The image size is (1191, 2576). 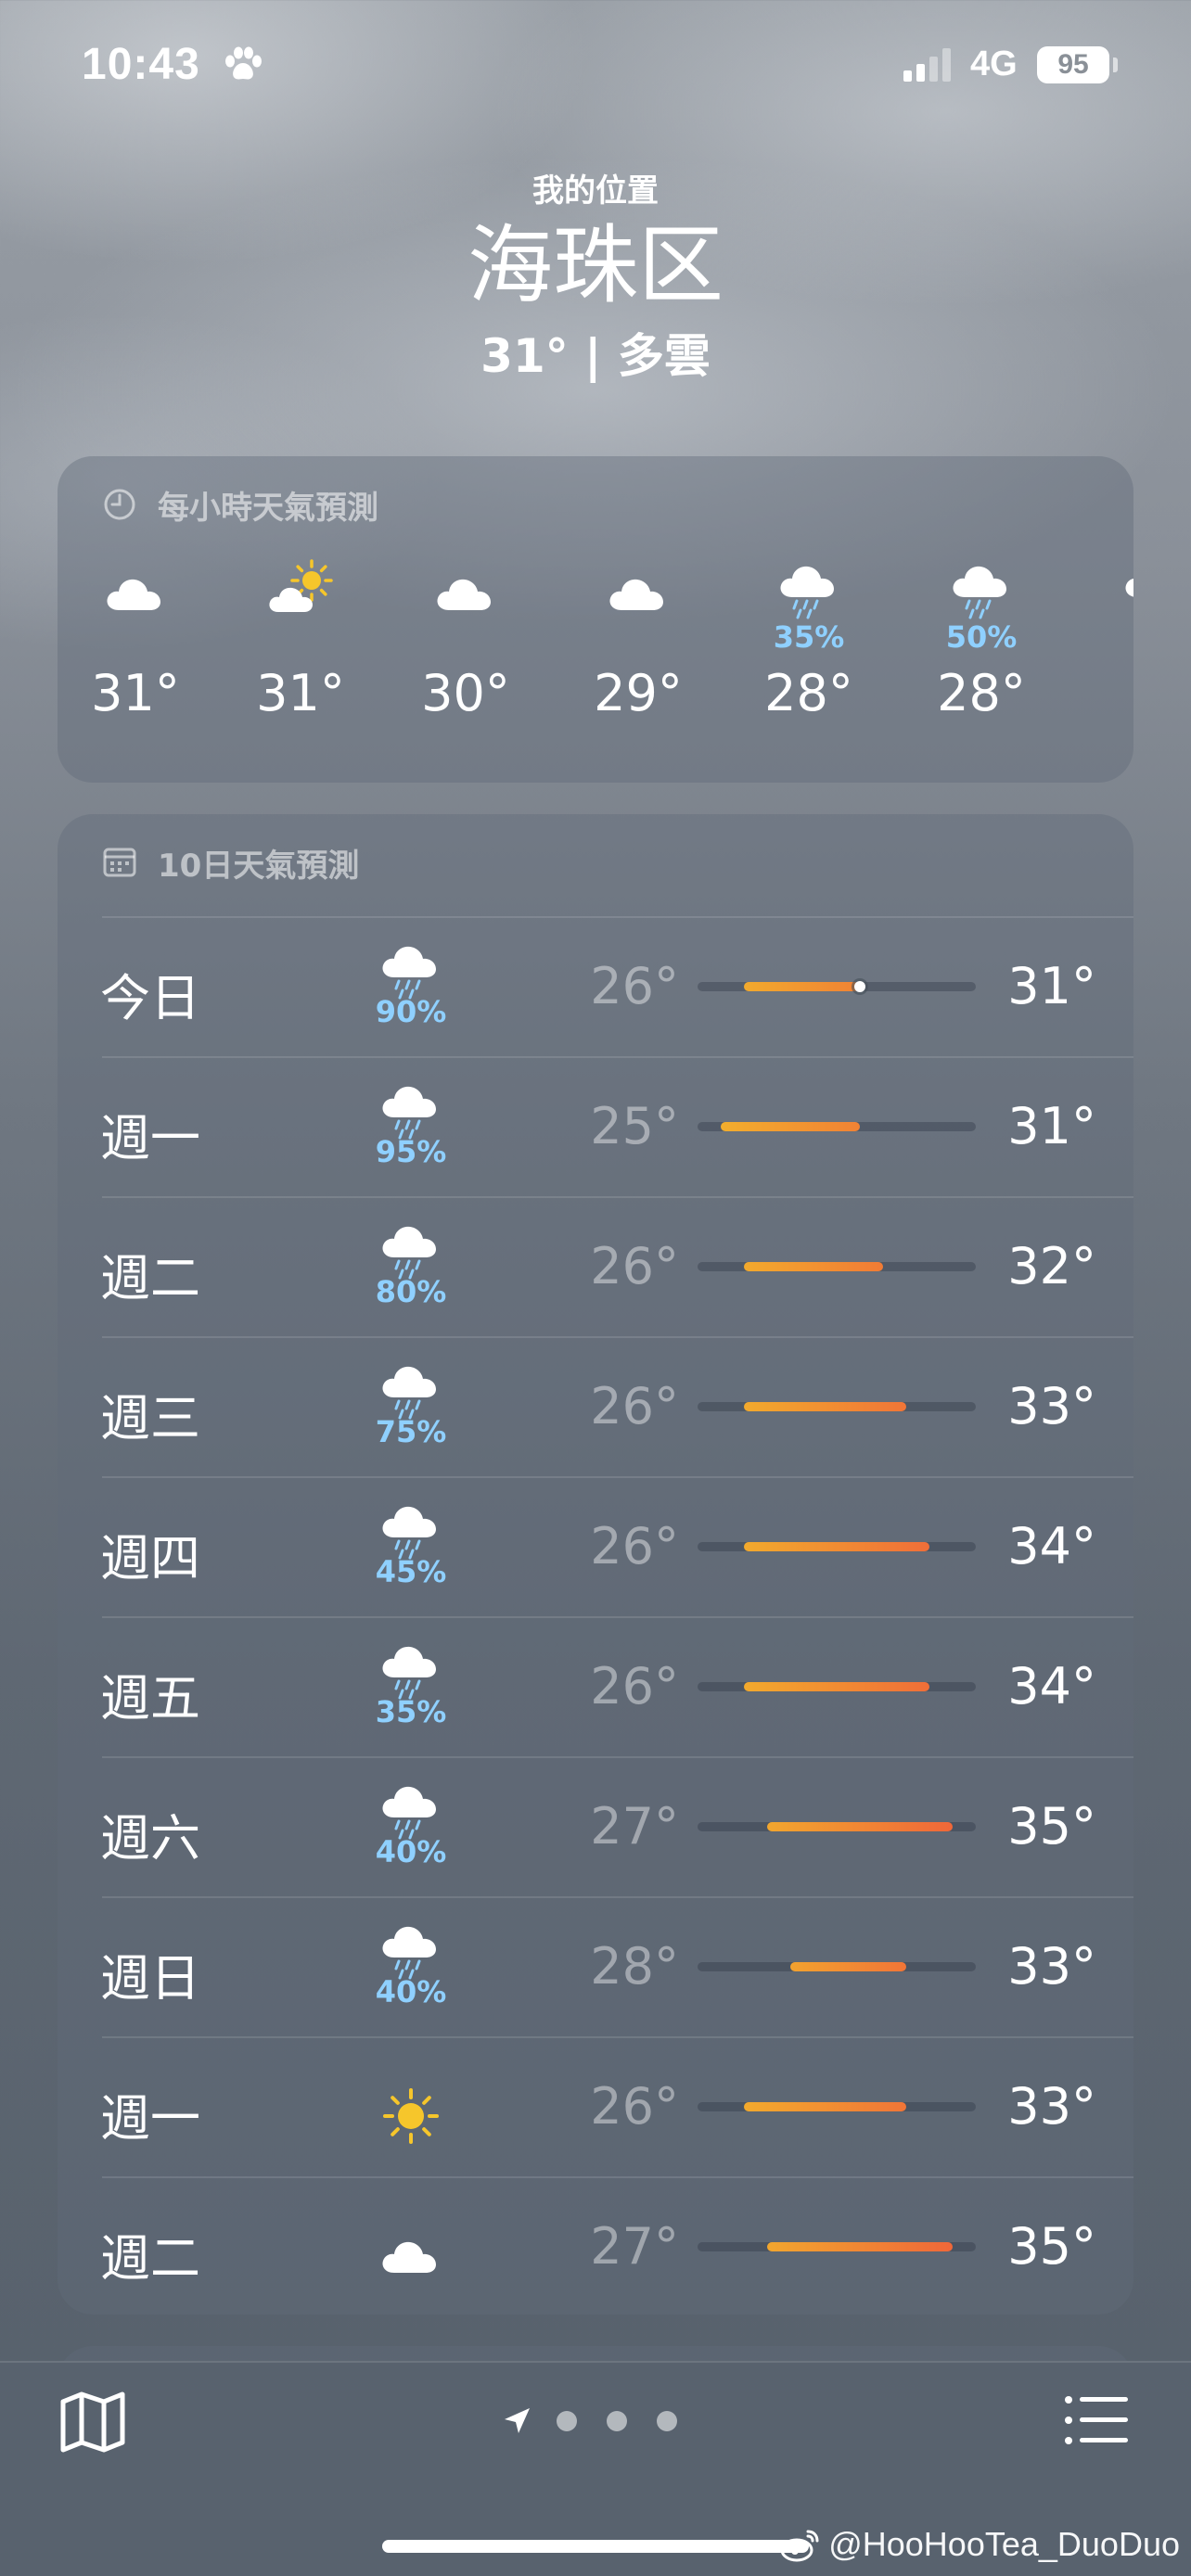 I want to click on hourly-item: 35% 28°, so click(x=809, y=656).